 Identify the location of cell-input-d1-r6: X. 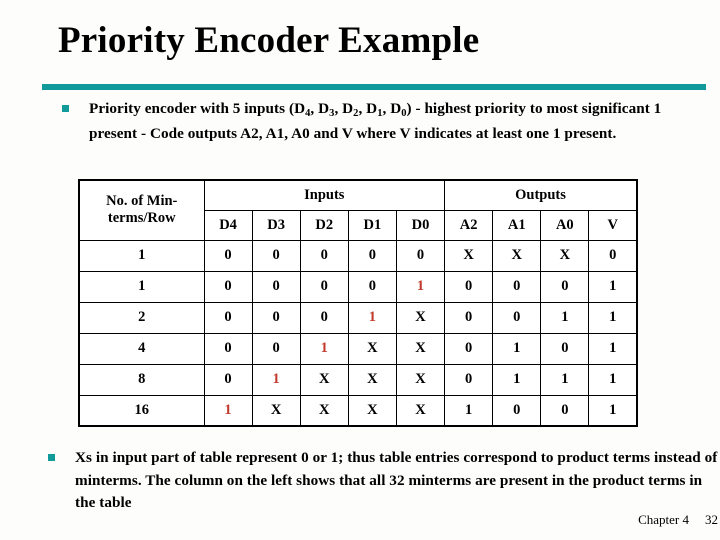
(372, 410).